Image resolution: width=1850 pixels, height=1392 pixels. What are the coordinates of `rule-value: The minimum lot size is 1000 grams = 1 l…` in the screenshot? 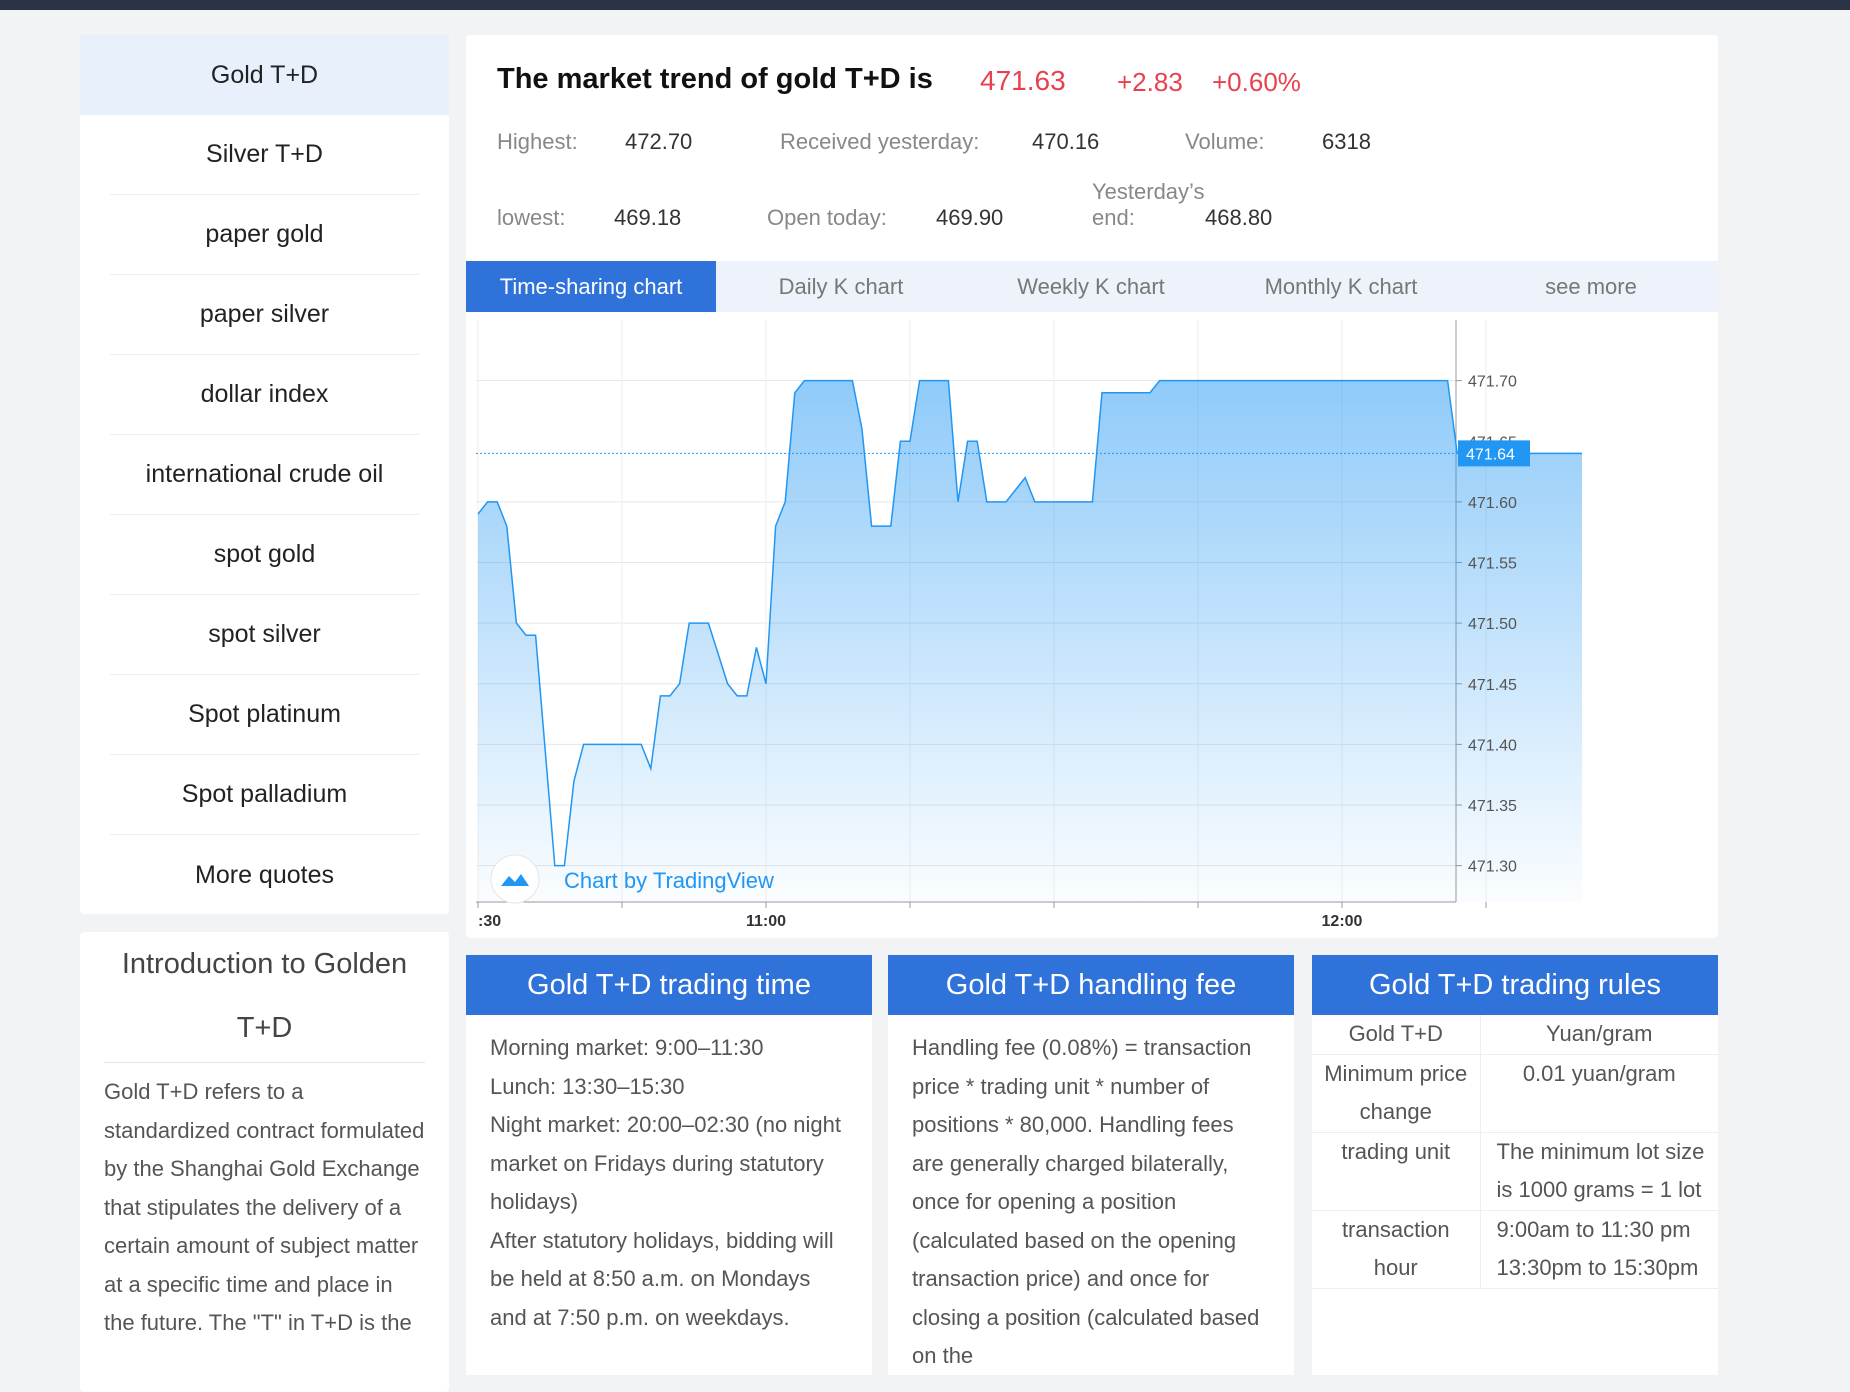 It's located at (1599, 1171).